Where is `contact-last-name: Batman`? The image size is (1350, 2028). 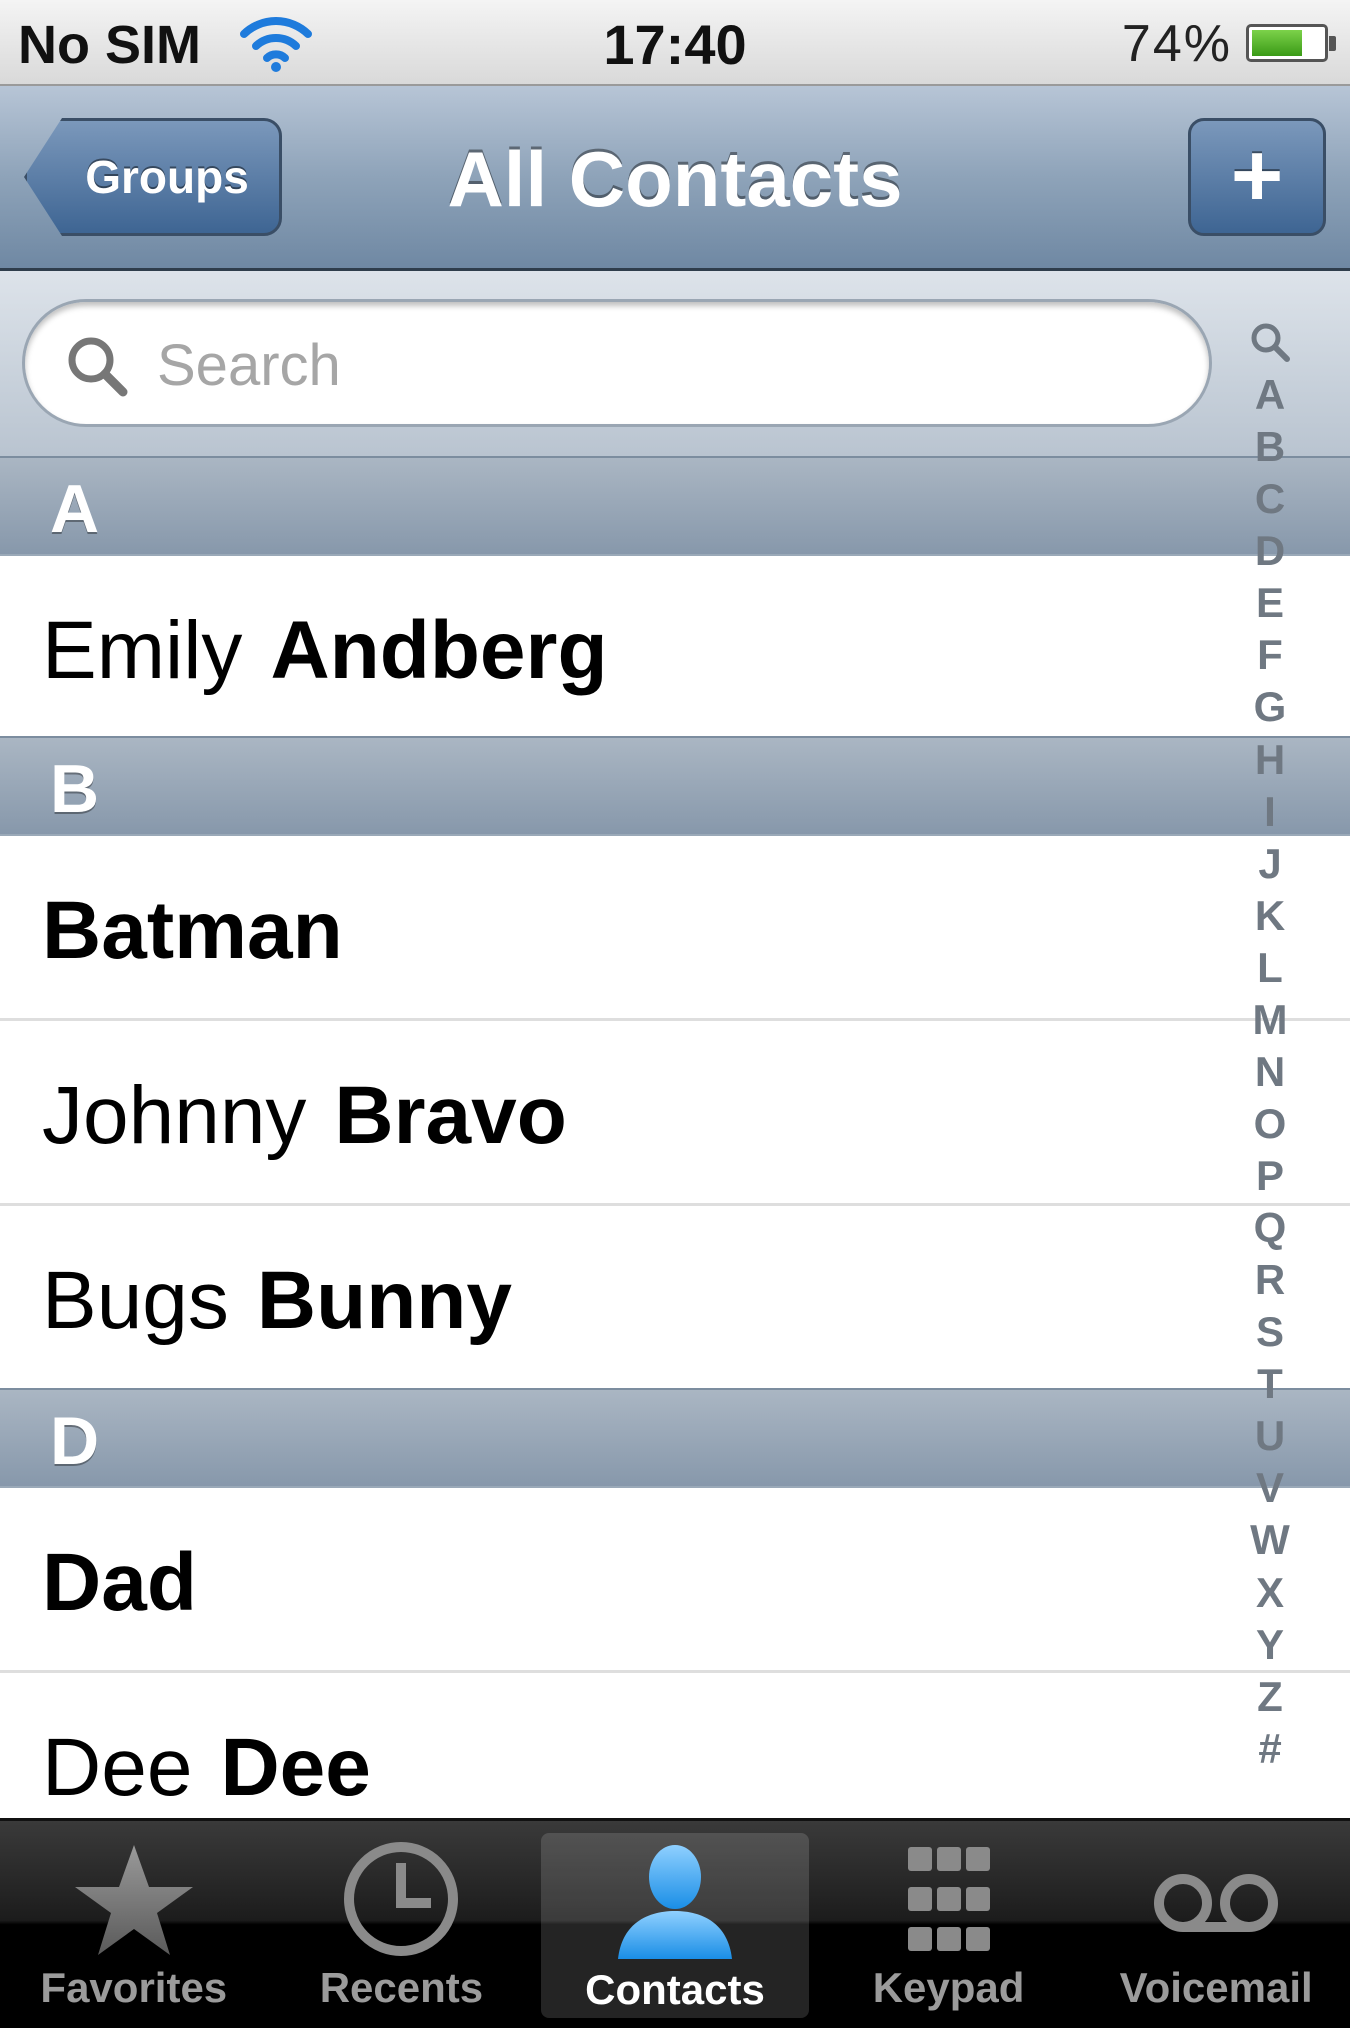
contact-last-name: Batman is located at coordinates (192, 930).